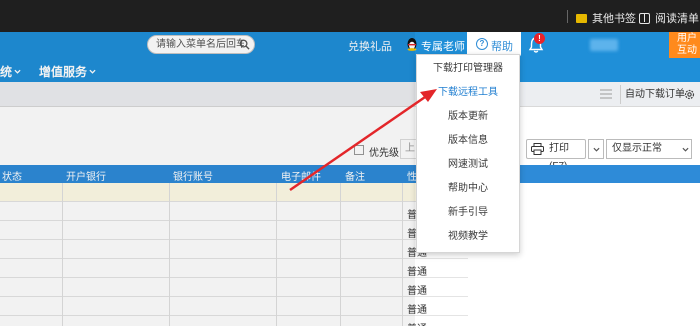 The image size is (700, 326). What do you see at coordinates (652, 94) in the screenshot?
I see `auto-download-orders-button: 自动下载订单` at bounding box center [652, 94].